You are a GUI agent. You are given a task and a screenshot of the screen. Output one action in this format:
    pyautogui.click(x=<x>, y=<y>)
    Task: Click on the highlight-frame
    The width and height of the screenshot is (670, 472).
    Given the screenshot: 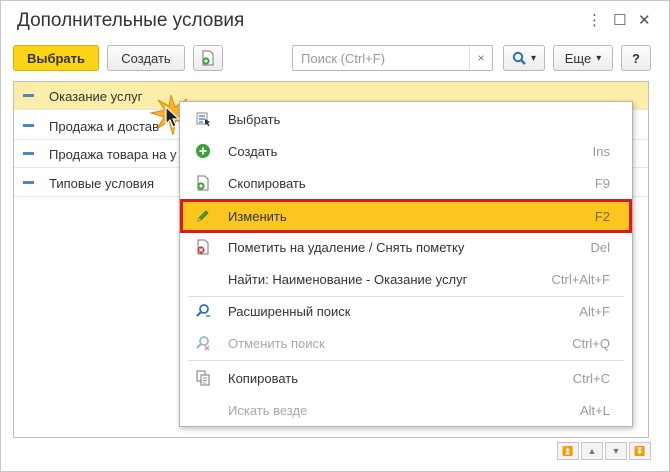 What is the action you would take?
    pyautogui.click(x=406, y=216)
    